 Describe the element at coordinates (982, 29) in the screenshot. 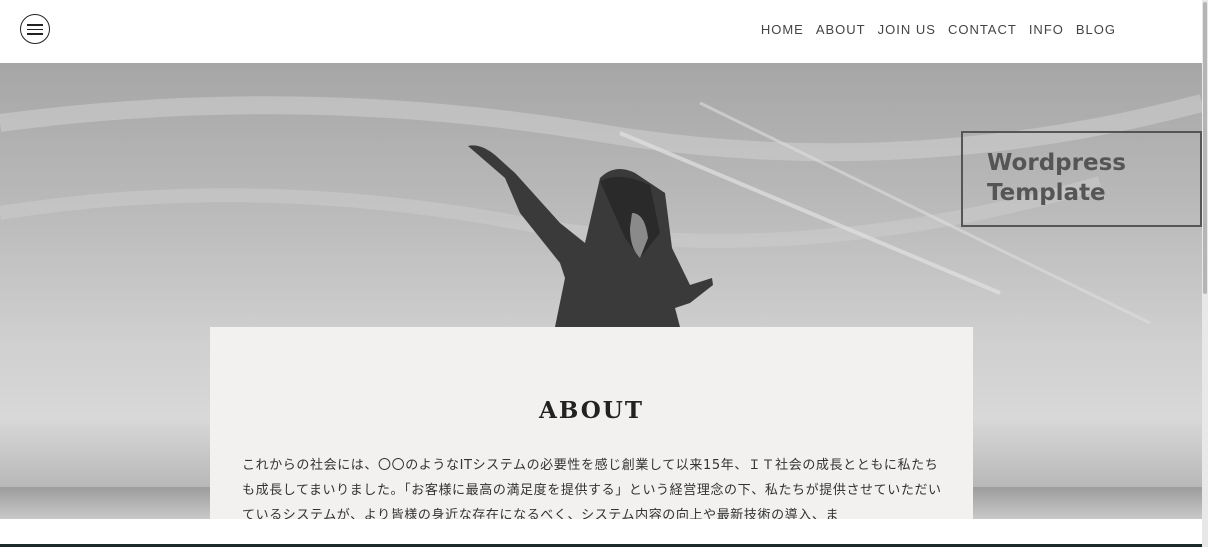

I see `nav-contact: CONTACT` at that location.